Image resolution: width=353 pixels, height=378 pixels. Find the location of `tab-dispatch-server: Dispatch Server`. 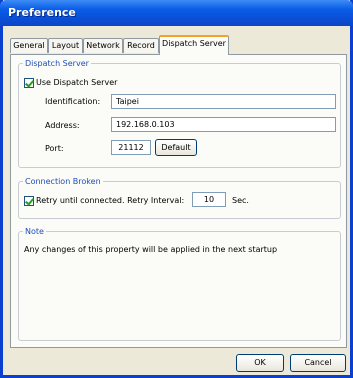

tab-dispatch-server: Dispatch Server is located at coordinates (194, 45).